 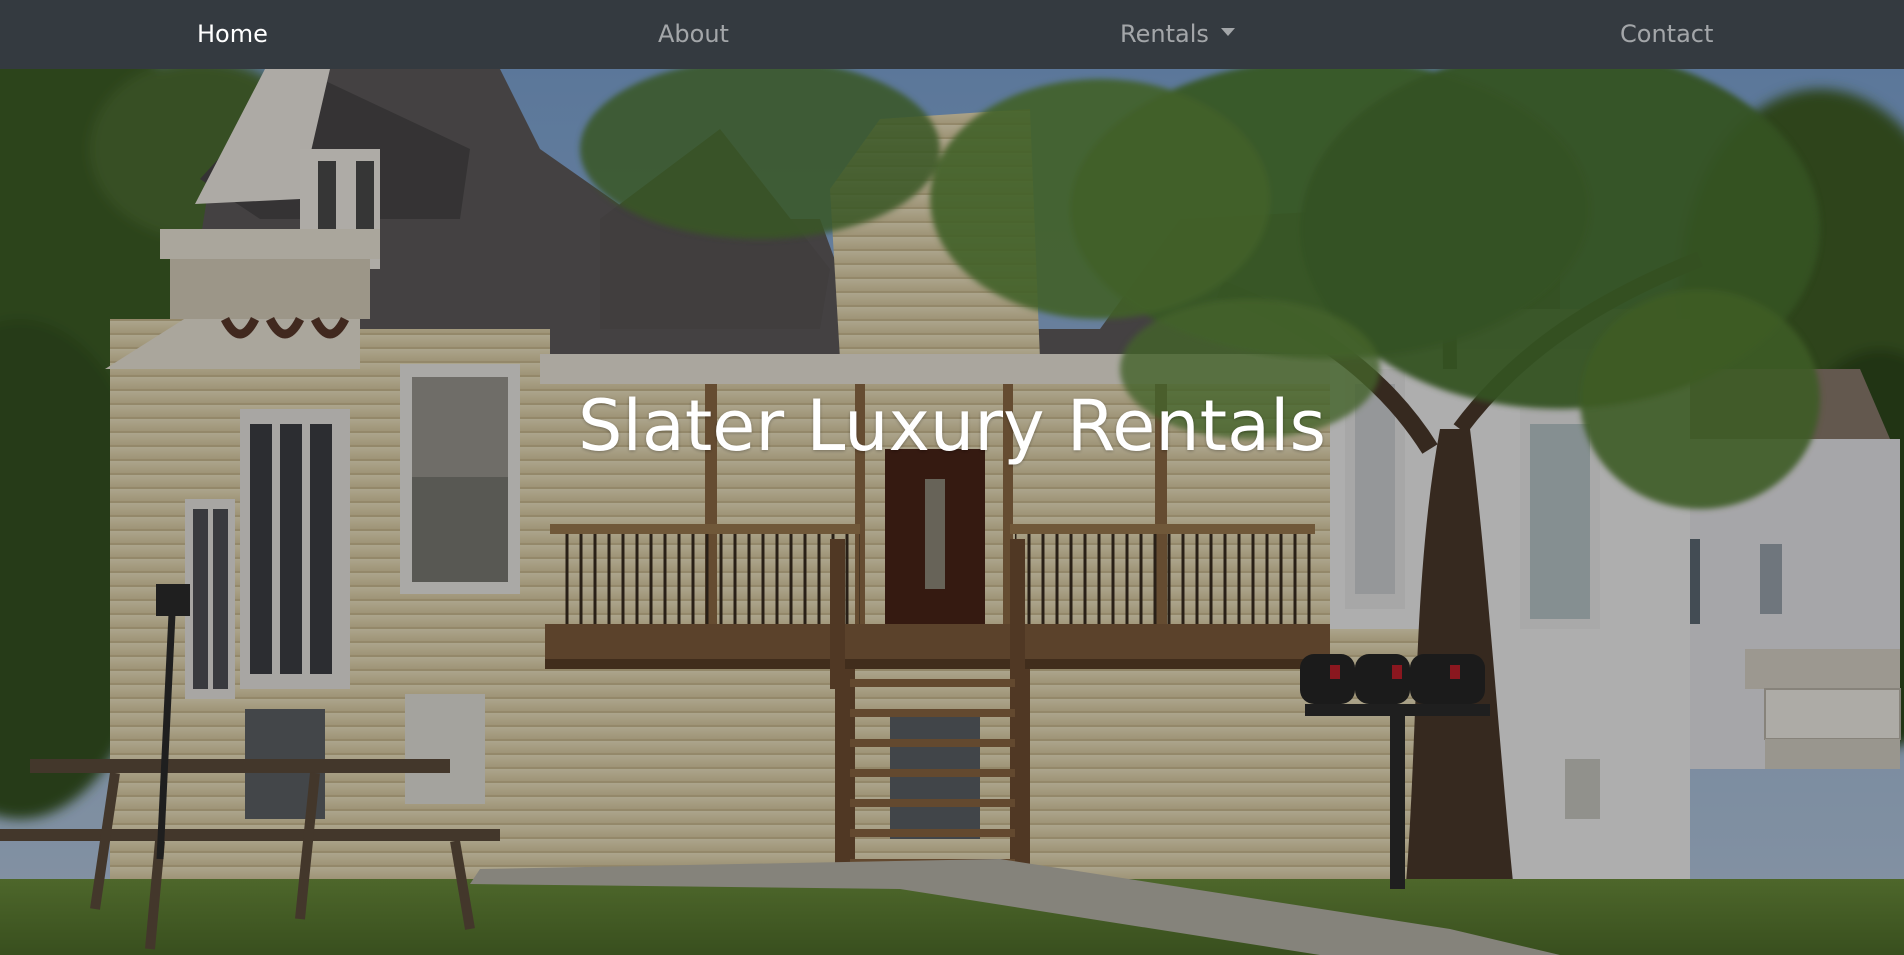 I want to click on chevron-down-icon, so click(x=1227, y=32).